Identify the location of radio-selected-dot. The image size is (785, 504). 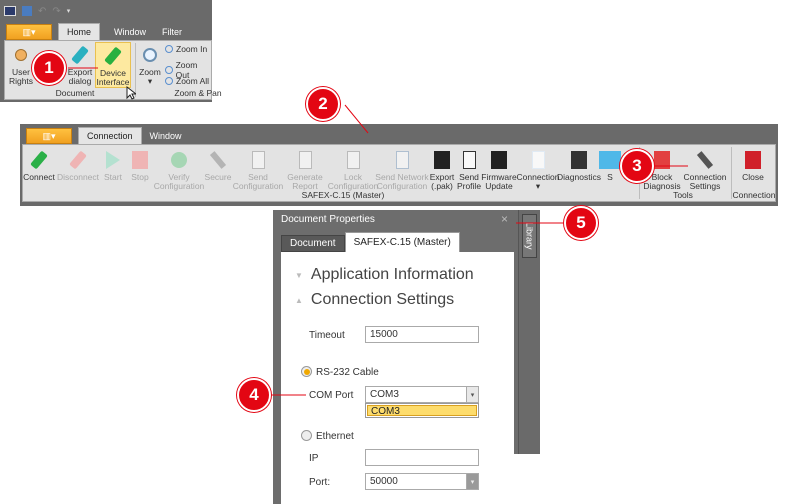
(306, 371).